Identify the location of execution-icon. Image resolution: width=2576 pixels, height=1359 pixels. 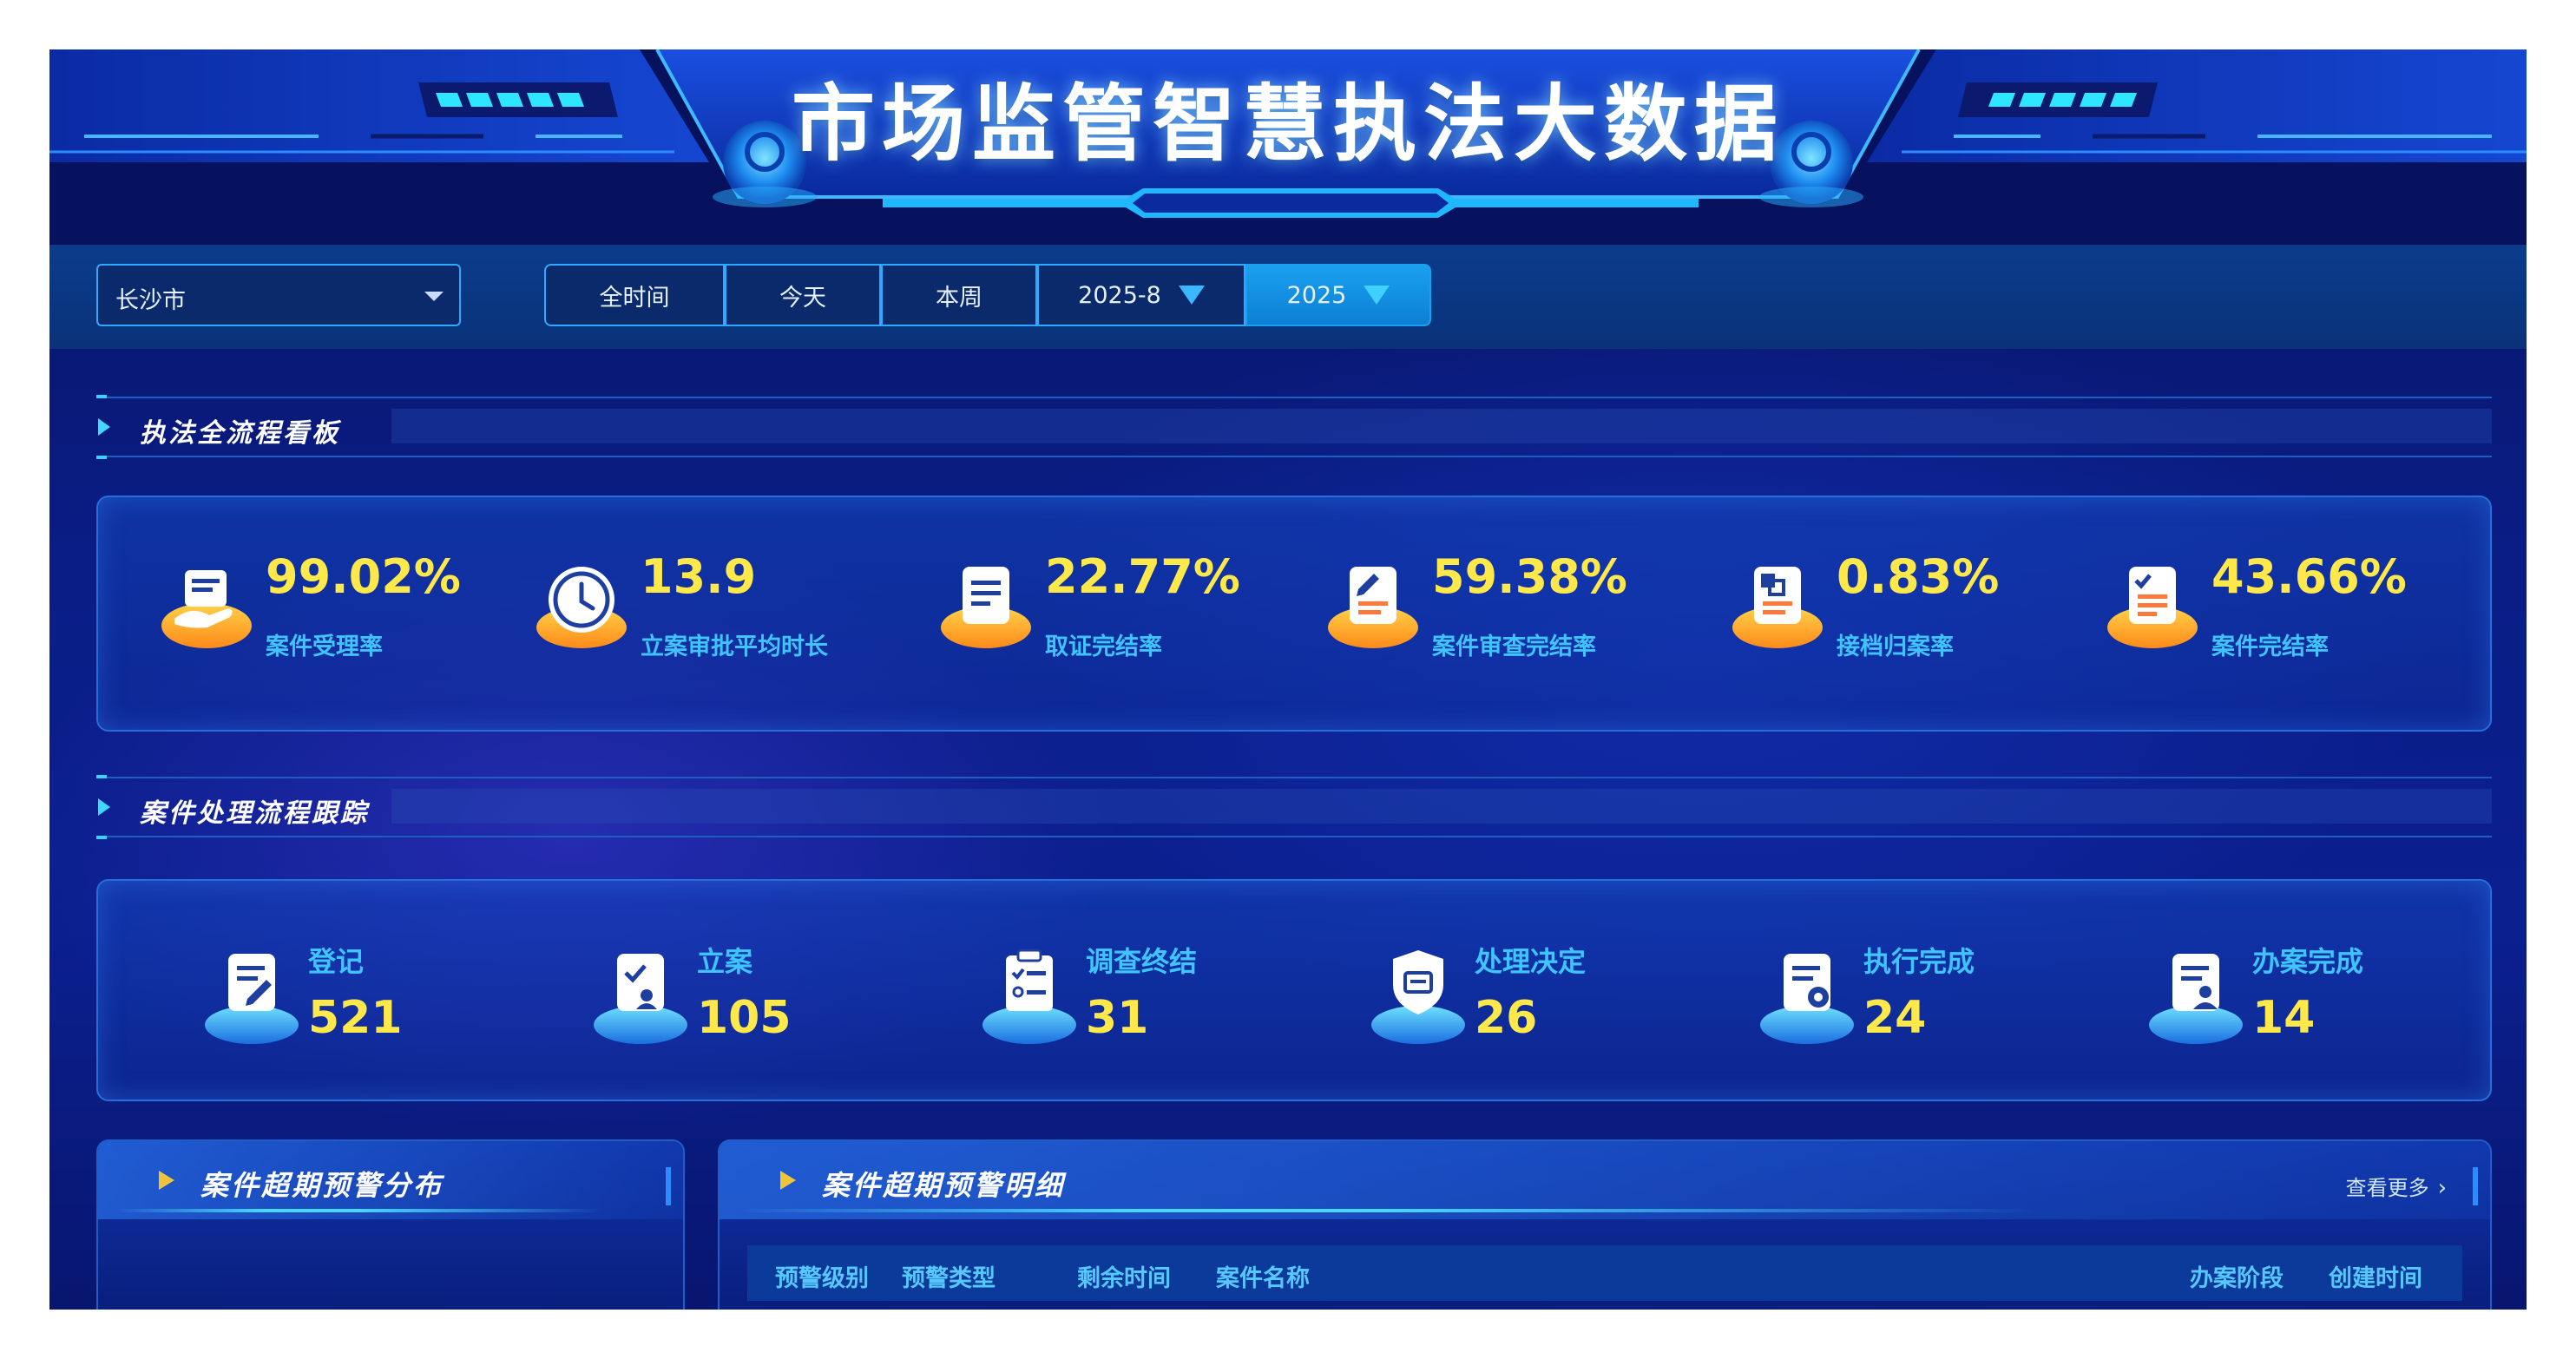
(1807, 999).